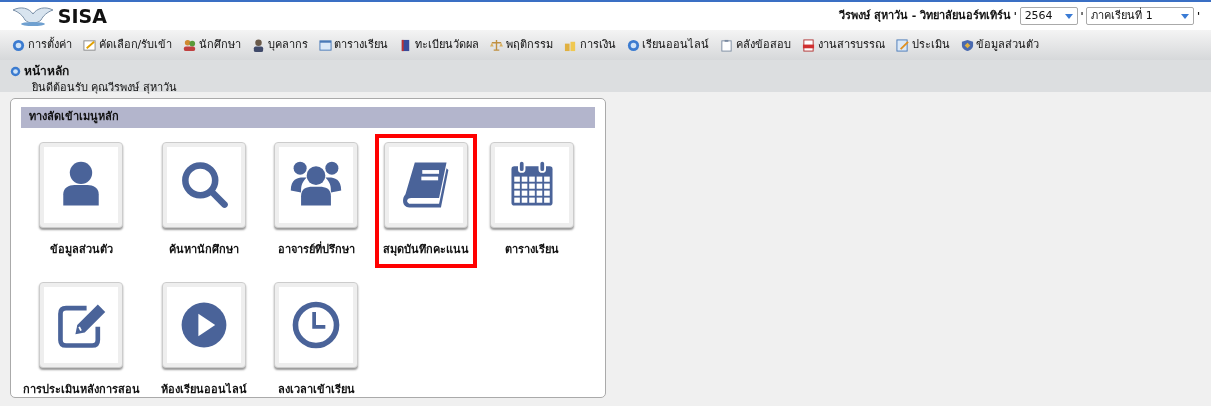 This screenshot has height=406, width=1211. I want to click on menu-item: งานสารบรรณ, so click(851, 45).